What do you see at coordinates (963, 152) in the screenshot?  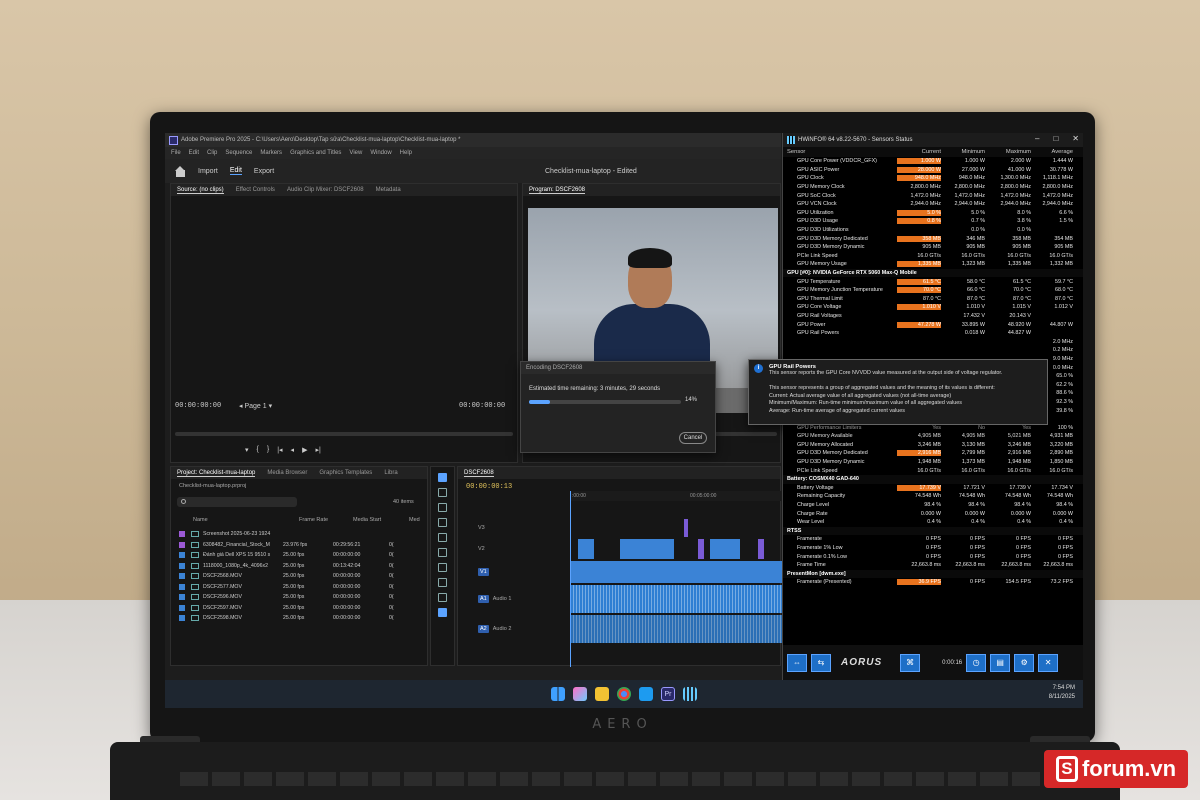 I see `col-minimum: Minimum` at bounding box center [963, 152].